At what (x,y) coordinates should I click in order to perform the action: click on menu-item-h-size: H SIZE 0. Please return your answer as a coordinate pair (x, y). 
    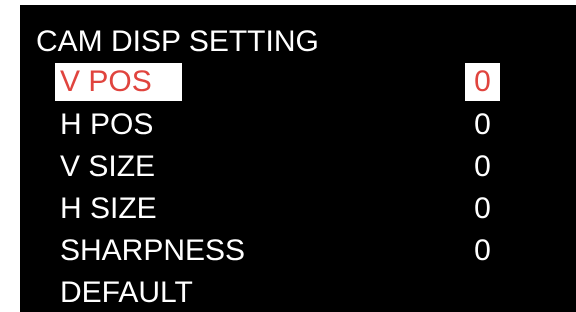
    Looking at the image, I should click on (306, 209).